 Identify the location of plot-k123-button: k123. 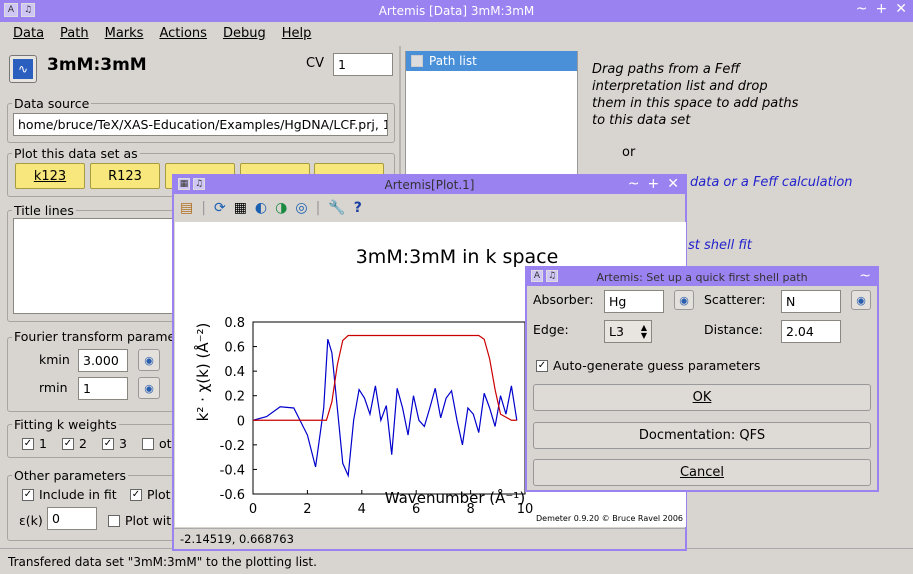
(50, 176).